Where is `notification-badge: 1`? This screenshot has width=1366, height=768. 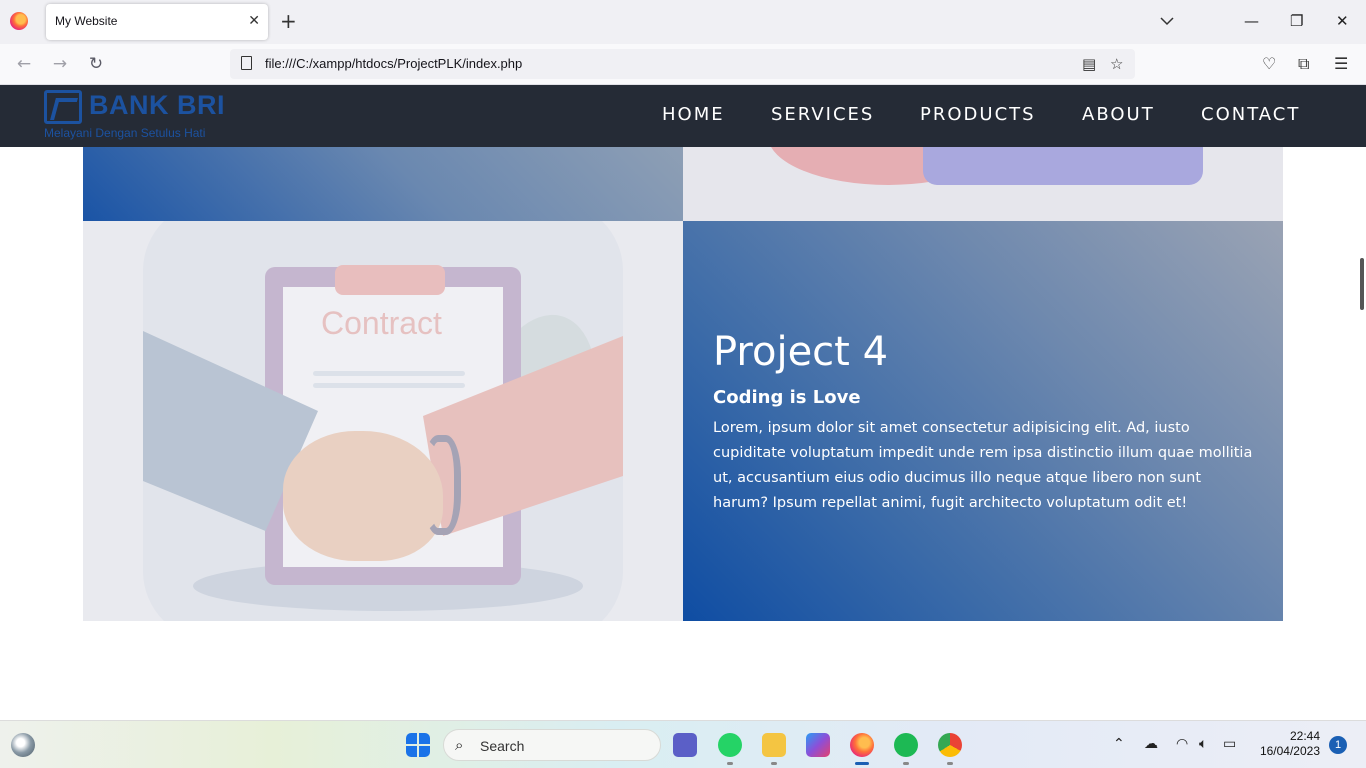 notification-badge: 1 is located at coordinates (1338, 745).